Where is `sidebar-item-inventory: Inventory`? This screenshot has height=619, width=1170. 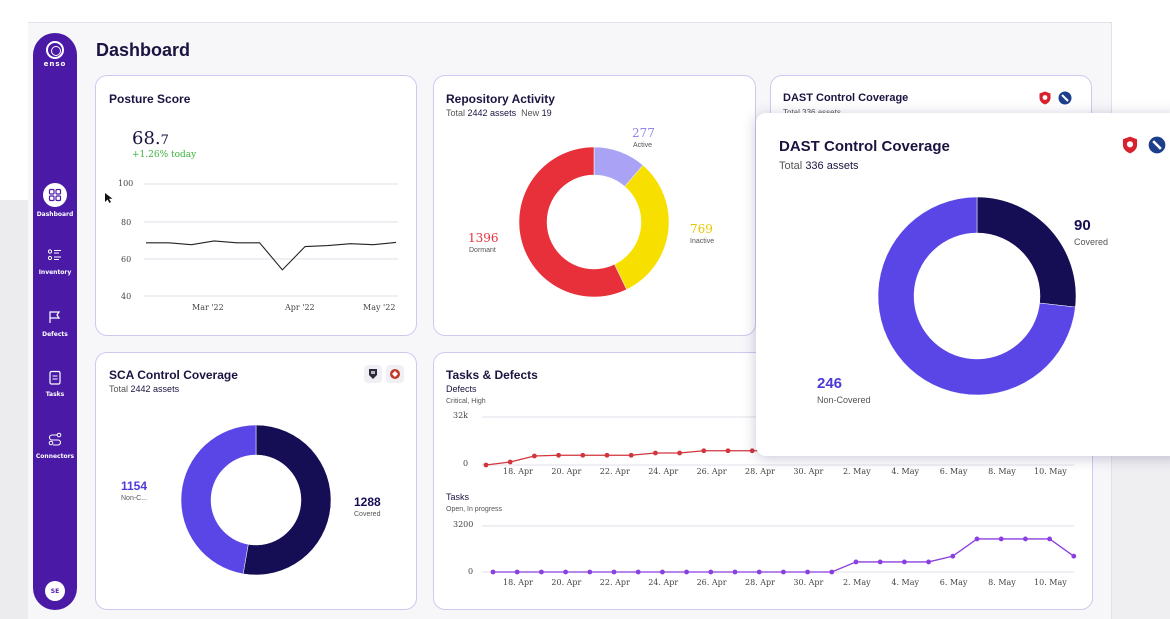 sidebar-item-inventory: Inventory is located at coordinates (55, 260).